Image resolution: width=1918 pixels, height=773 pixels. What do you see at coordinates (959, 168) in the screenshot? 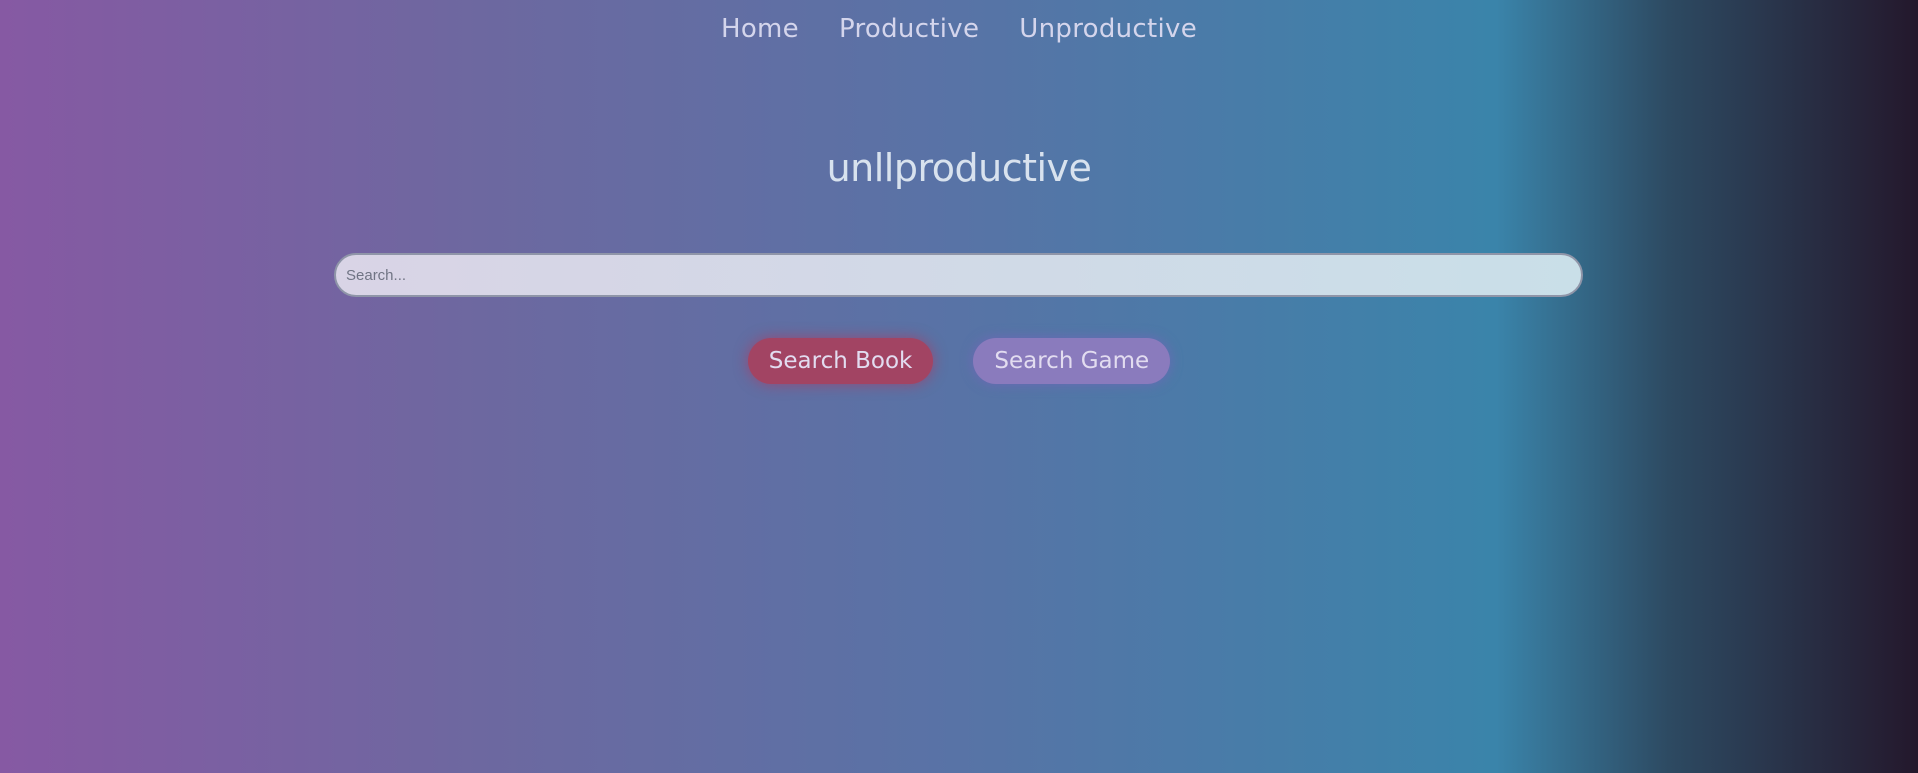
I see `site-logo: unllproductive` at bounding box center [959, 168].